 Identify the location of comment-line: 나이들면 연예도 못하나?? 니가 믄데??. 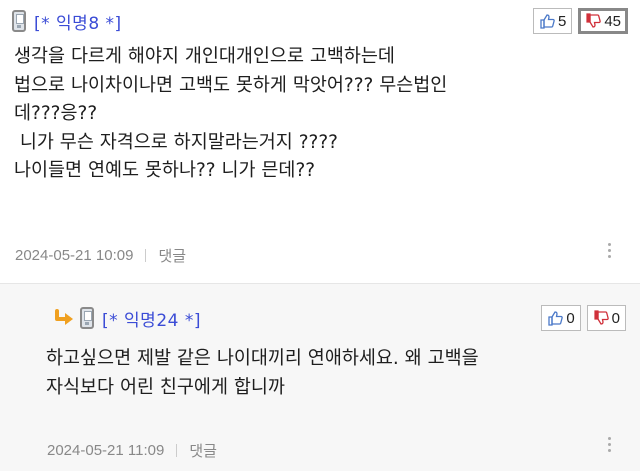
(165, 170).